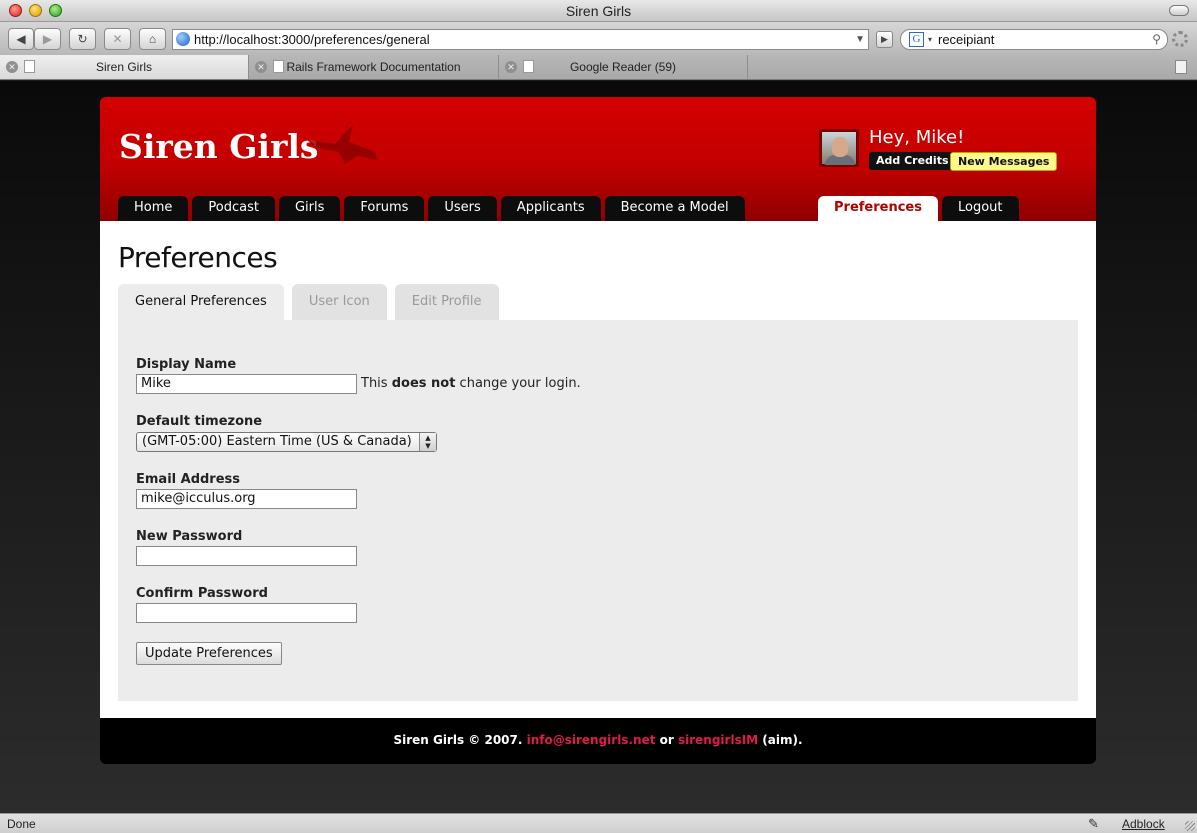 This screenshot has height=833, width=1197. I want to click on site-globe-icon, so click(183, 39).